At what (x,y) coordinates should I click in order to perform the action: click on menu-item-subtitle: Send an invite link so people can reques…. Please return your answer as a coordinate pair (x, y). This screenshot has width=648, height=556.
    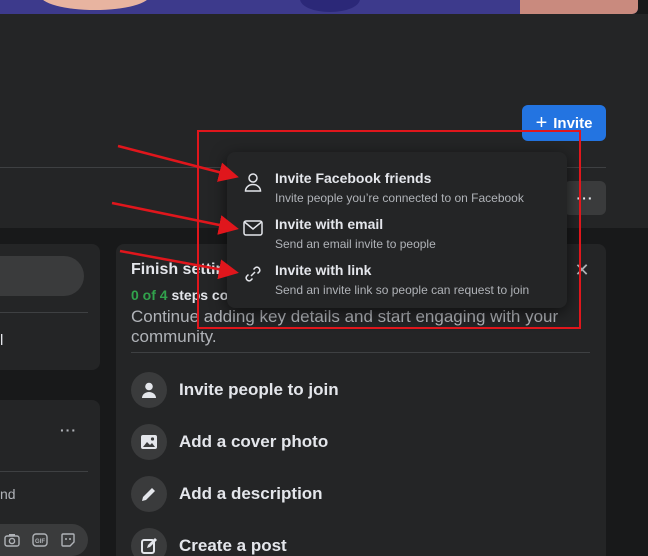
    Looking at the image, I should click on (402, 290).